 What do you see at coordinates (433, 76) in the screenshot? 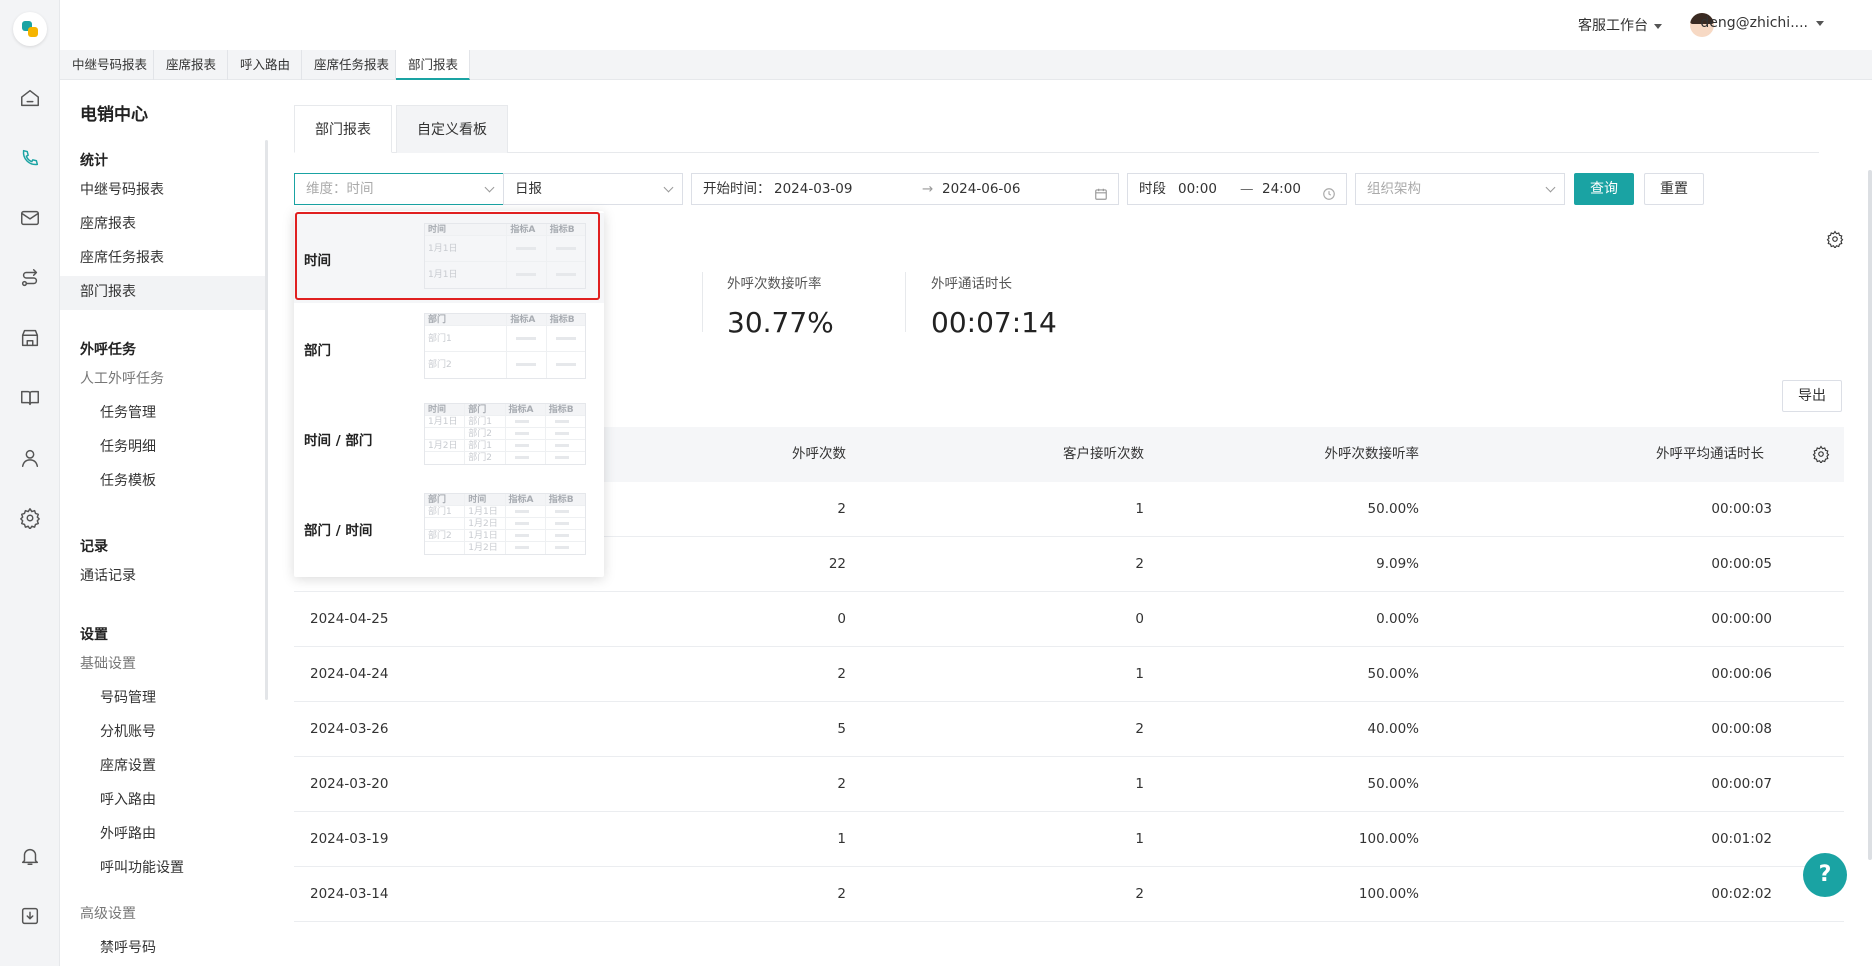
I see `page-tab-dept-report: 部门报表✕` at bounding box center [433, 76].